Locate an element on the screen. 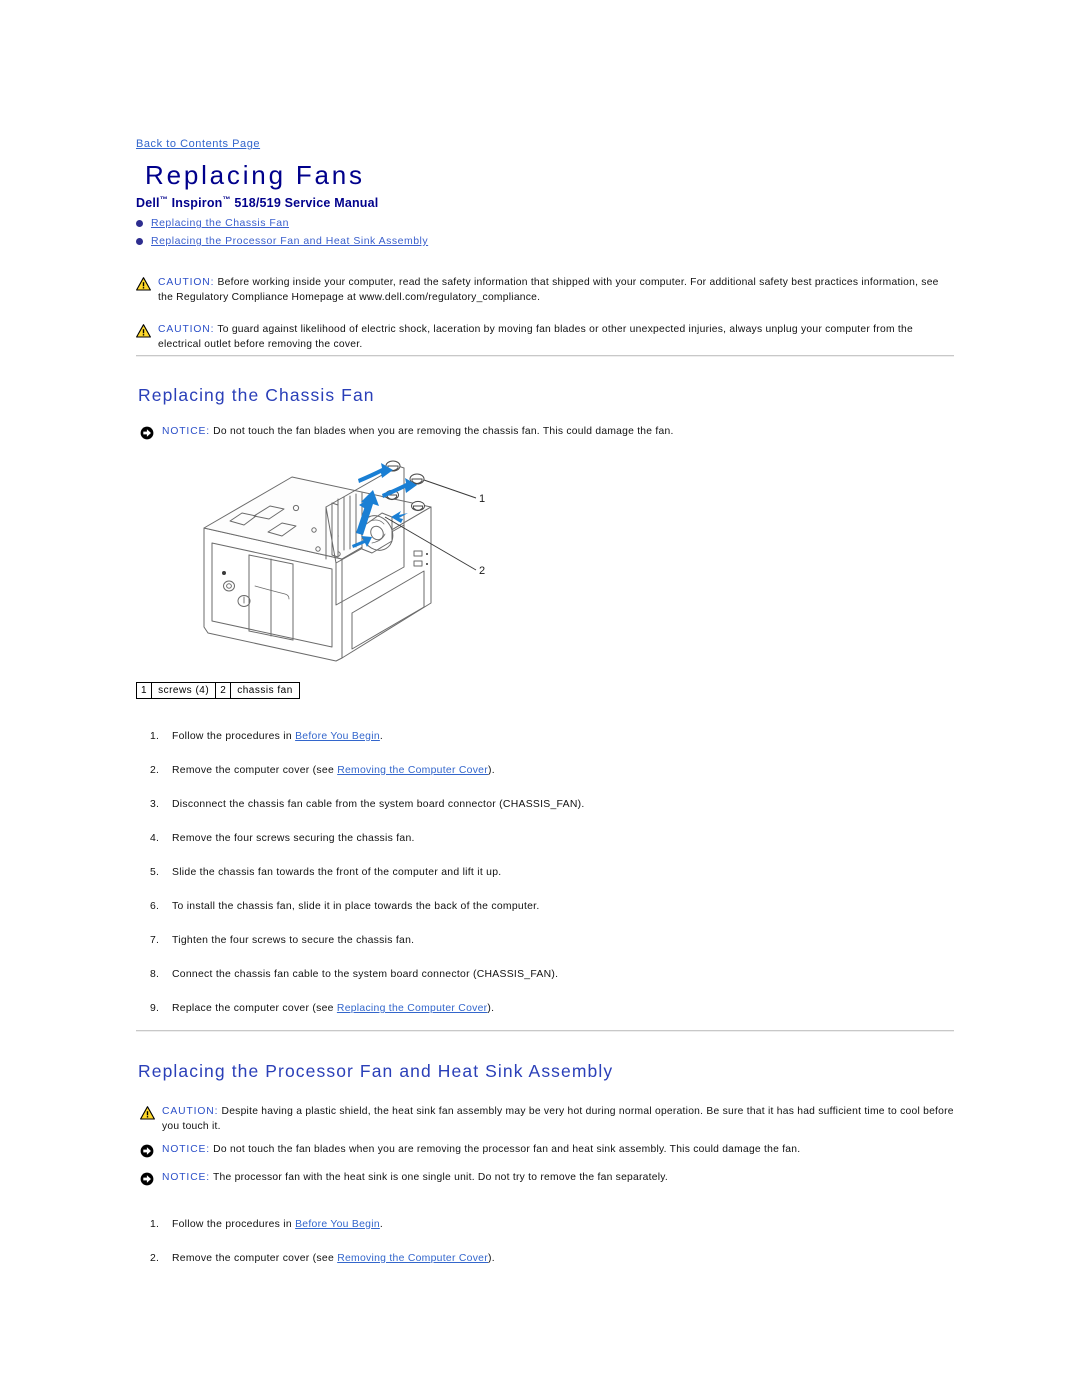 This screenshot has width=1080, height=1397. subtitle-model-prefix: Inspiron is located at coordinates (195, 203).